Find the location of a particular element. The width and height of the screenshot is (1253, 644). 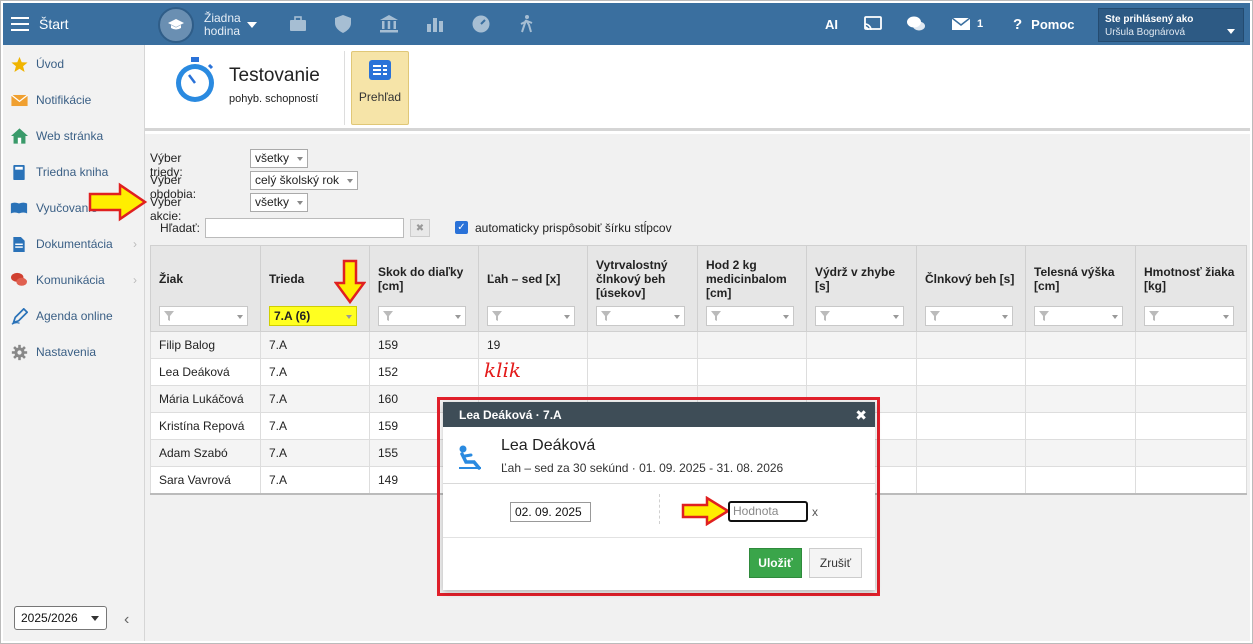

start-menu-button: Štart is located at coordinates (74, 24).